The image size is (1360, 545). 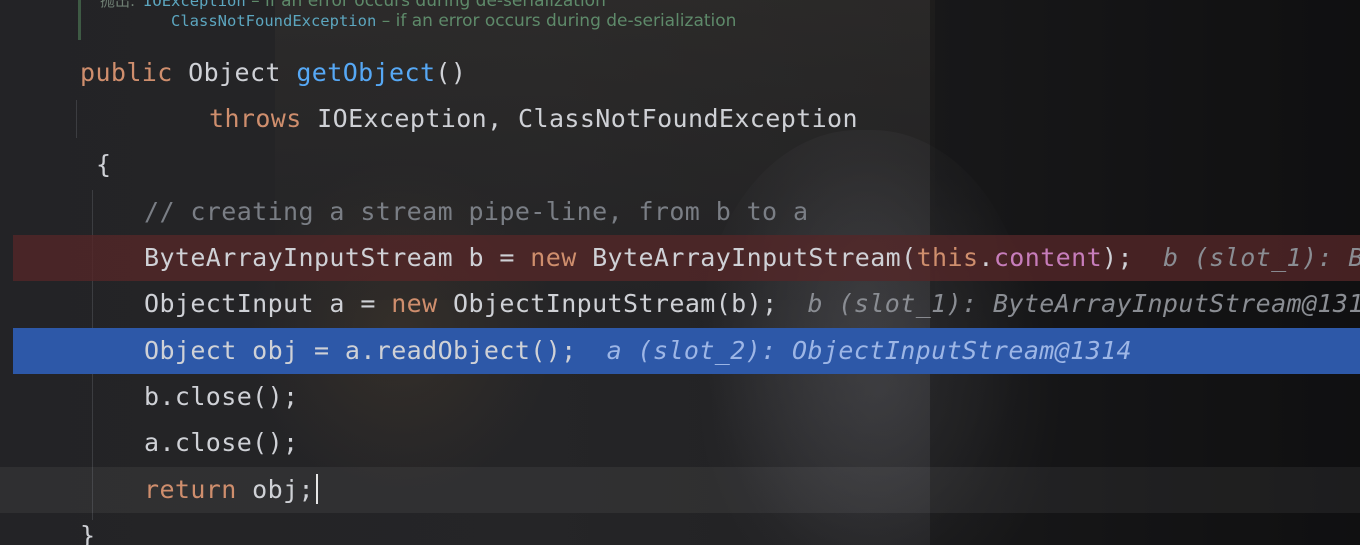 What do you see at coordinates (255, 118) in the screenshot?
I see `keyword-throws: throws` at bounding box center [255, 118].